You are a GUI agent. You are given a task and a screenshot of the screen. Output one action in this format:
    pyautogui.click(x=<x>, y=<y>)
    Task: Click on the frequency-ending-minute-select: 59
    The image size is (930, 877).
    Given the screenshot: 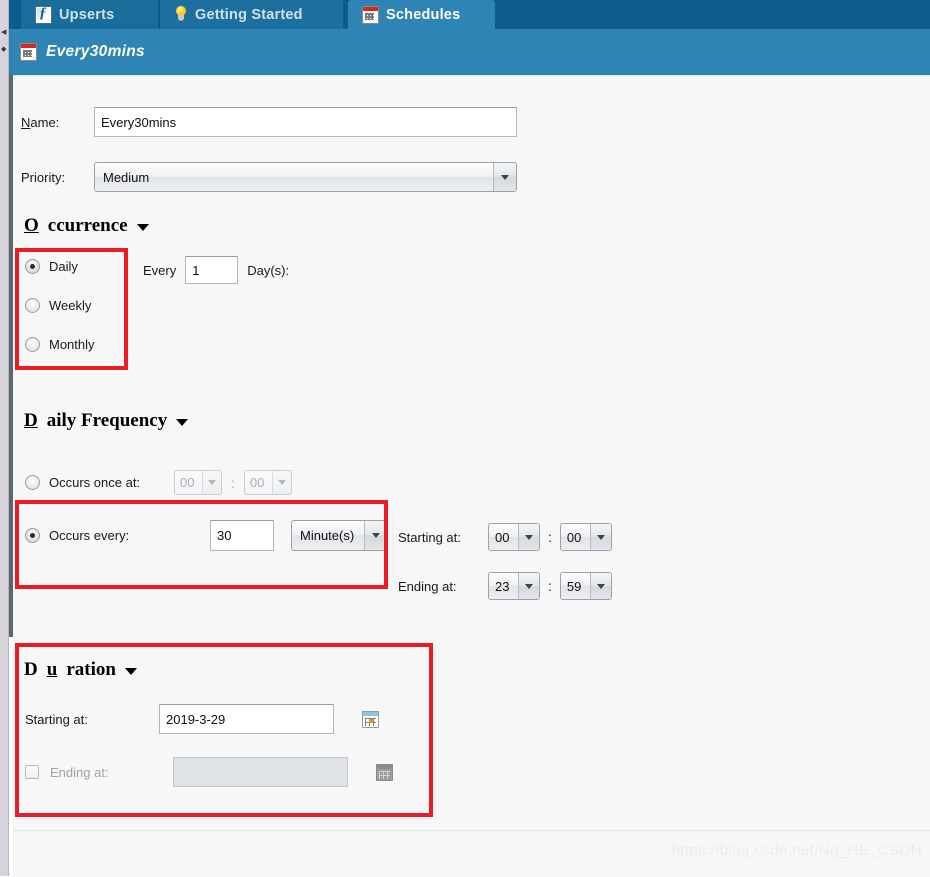 What is the action you would take?
    pyautogui.click(x=585, y=586)
    